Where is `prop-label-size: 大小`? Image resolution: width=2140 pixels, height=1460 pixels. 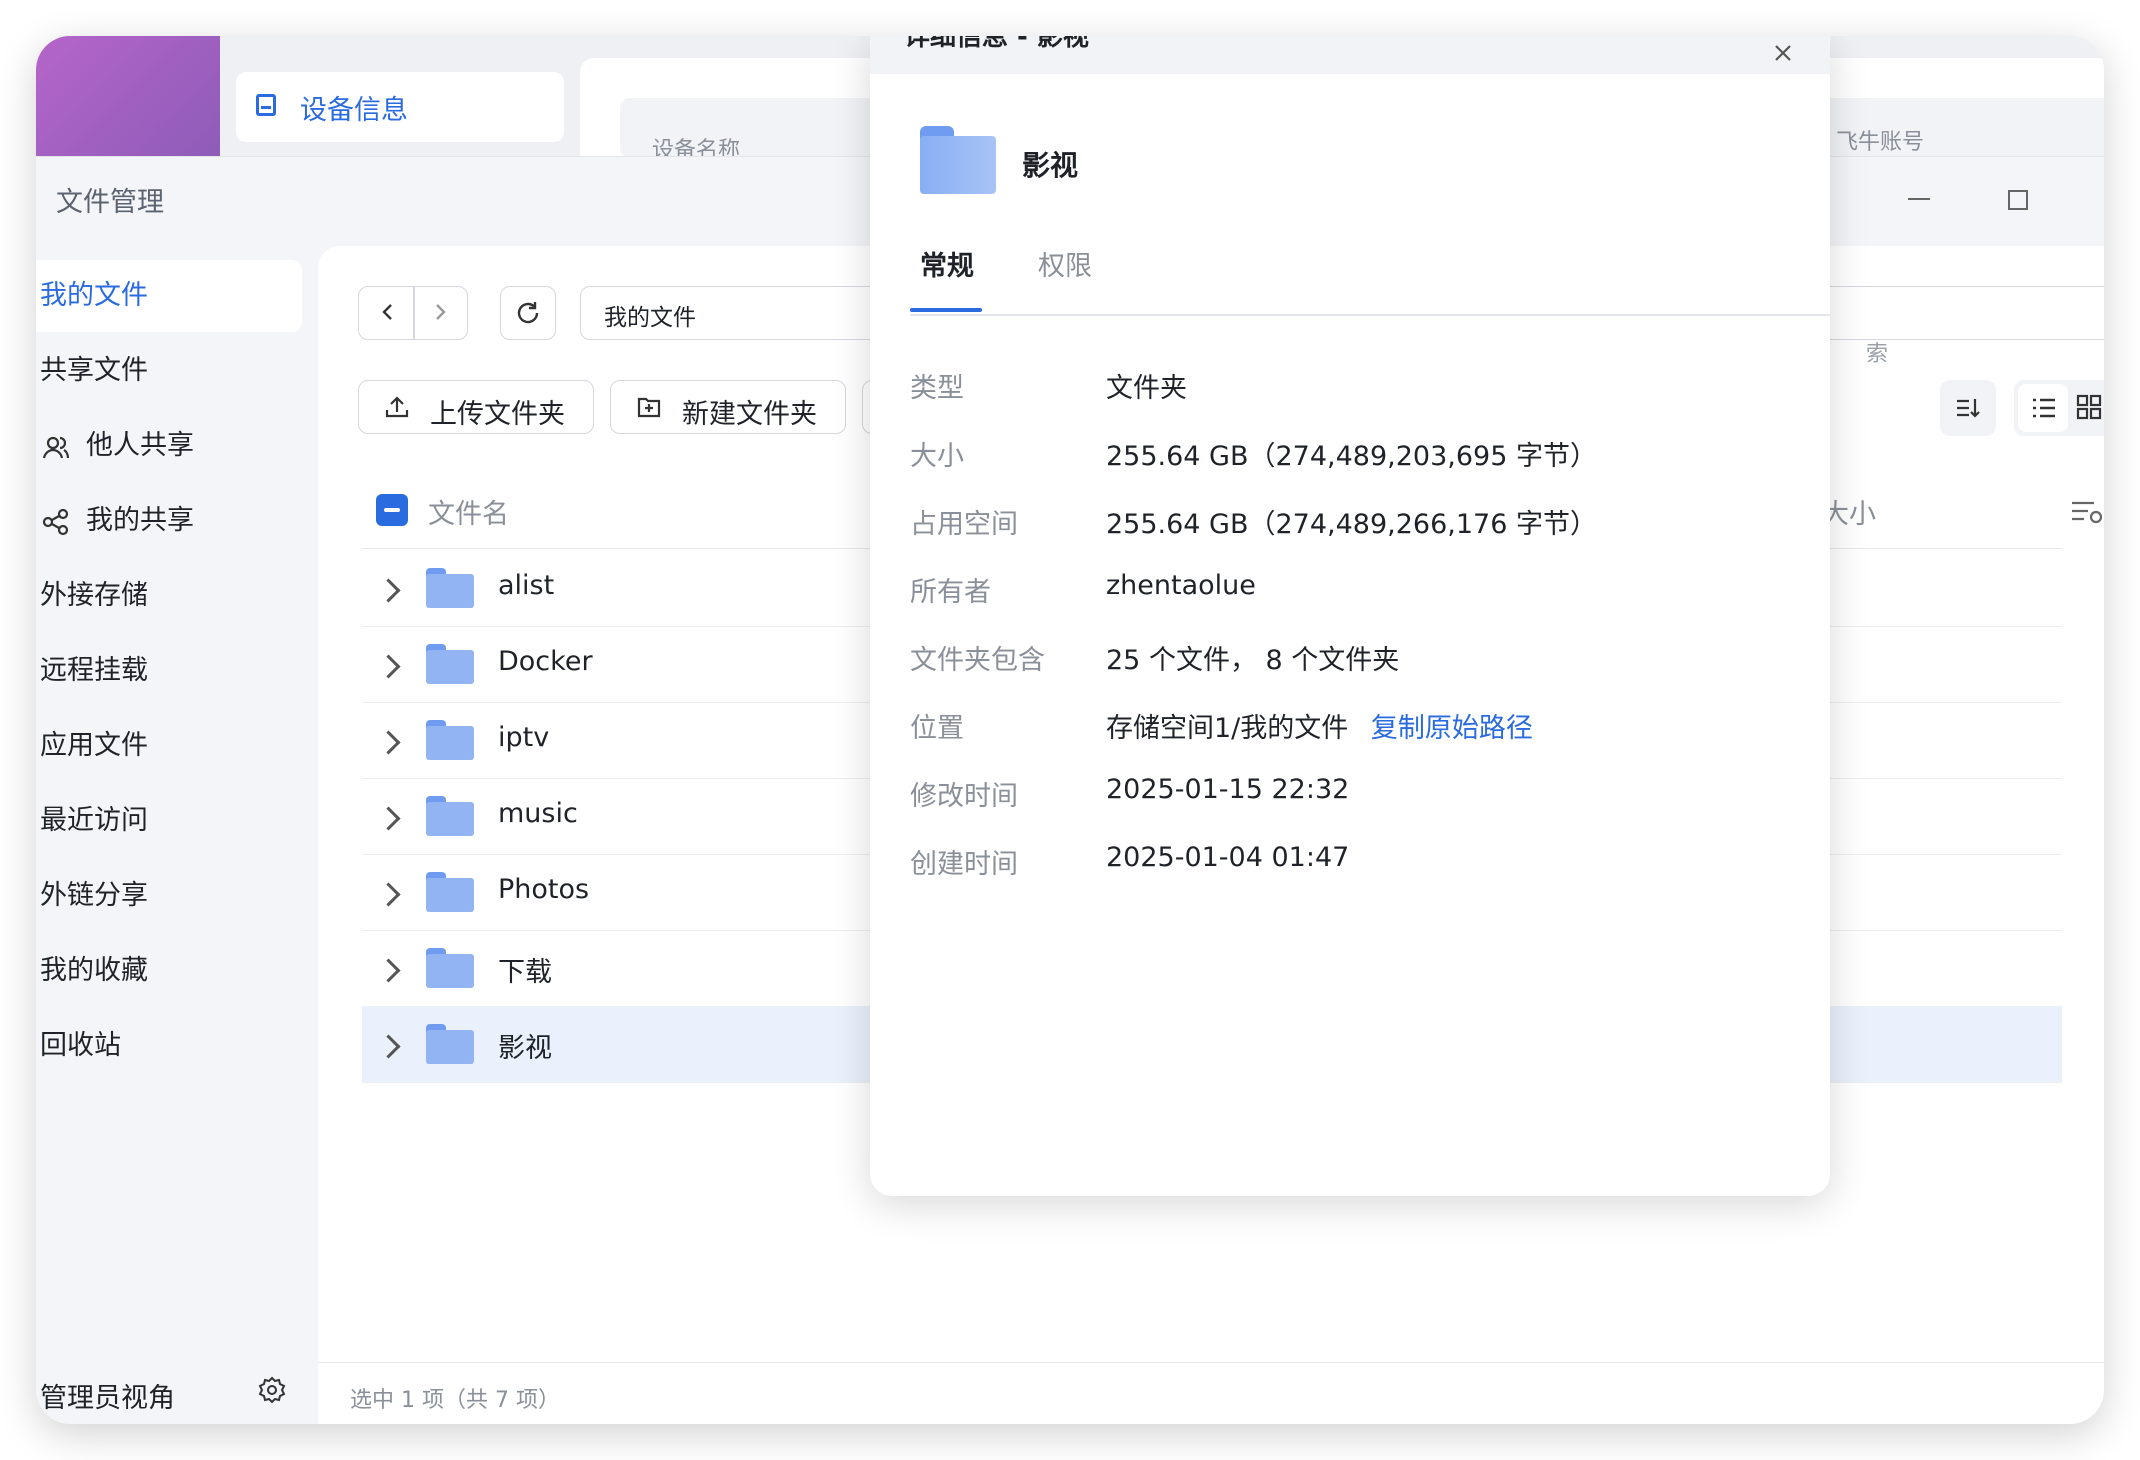
prop-label-size: 大小 is located at coordinates (937, 456).